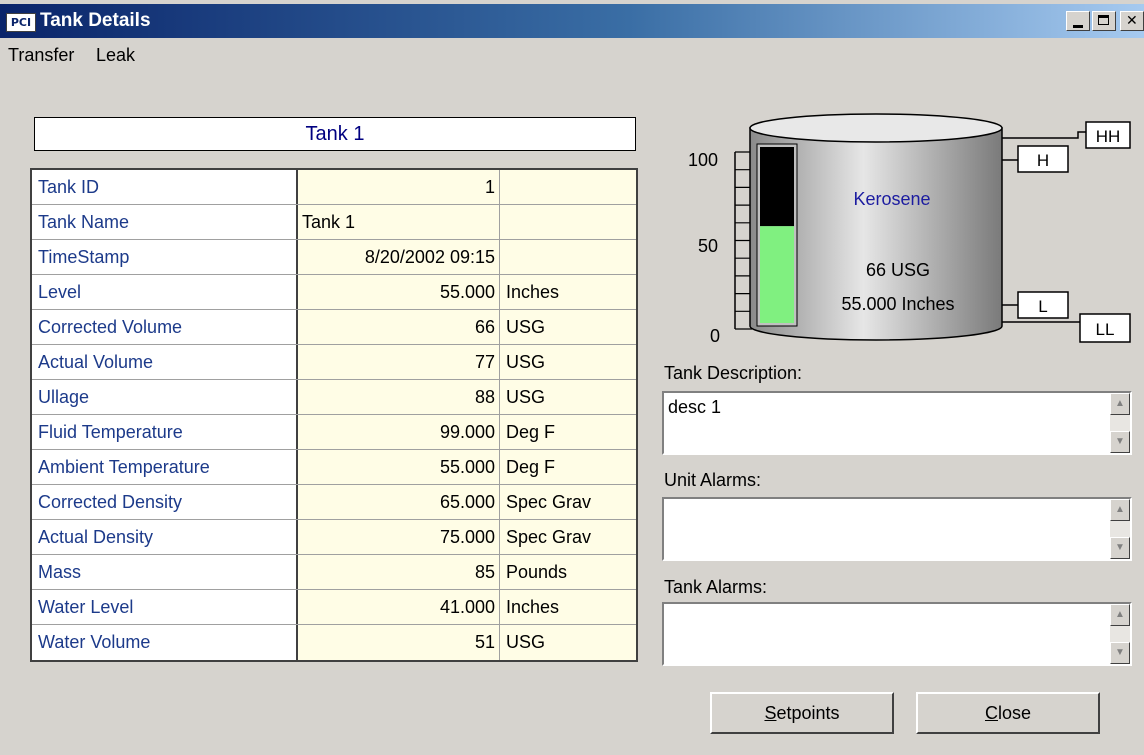 The image size is (1144, 755). What do you see at coordinates (1014, 713) in the screenshot?
I see `close-label: lose` at bounding box center [1014, 713].